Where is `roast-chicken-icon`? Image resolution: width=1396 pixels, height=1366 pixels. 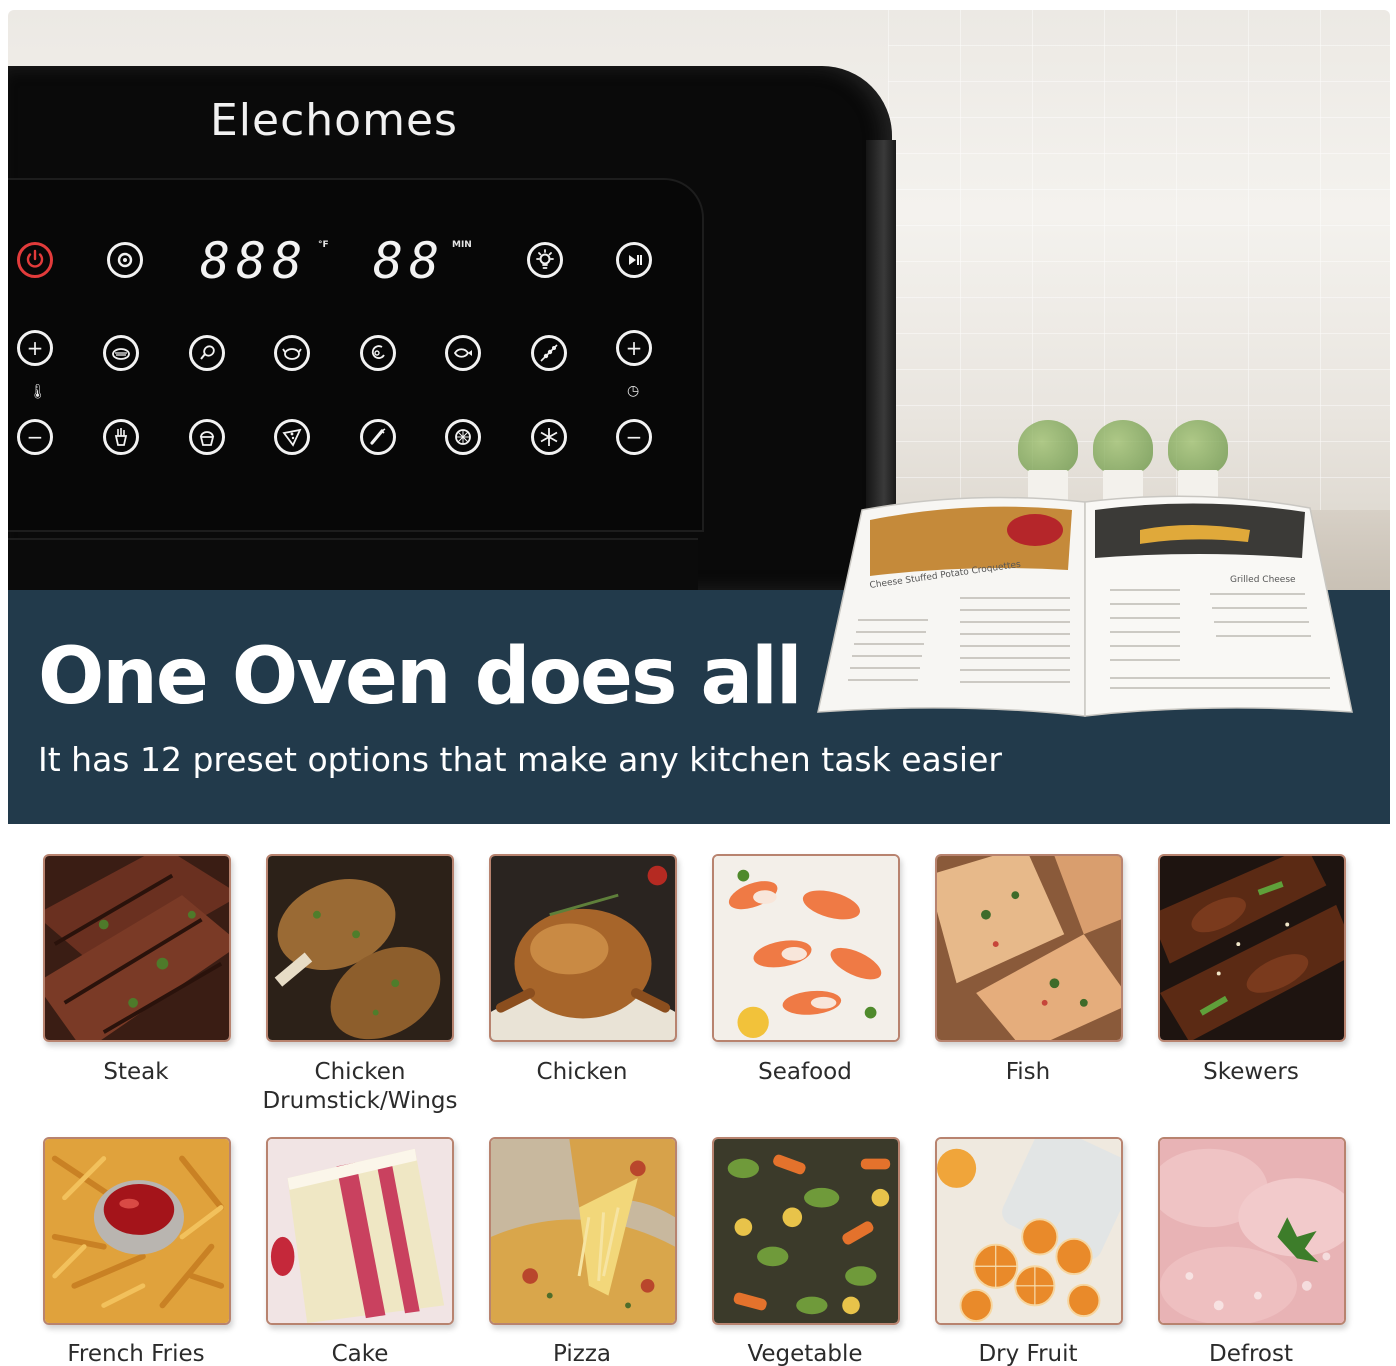
roast-chicken-icon is located at coordinates (292, 354).